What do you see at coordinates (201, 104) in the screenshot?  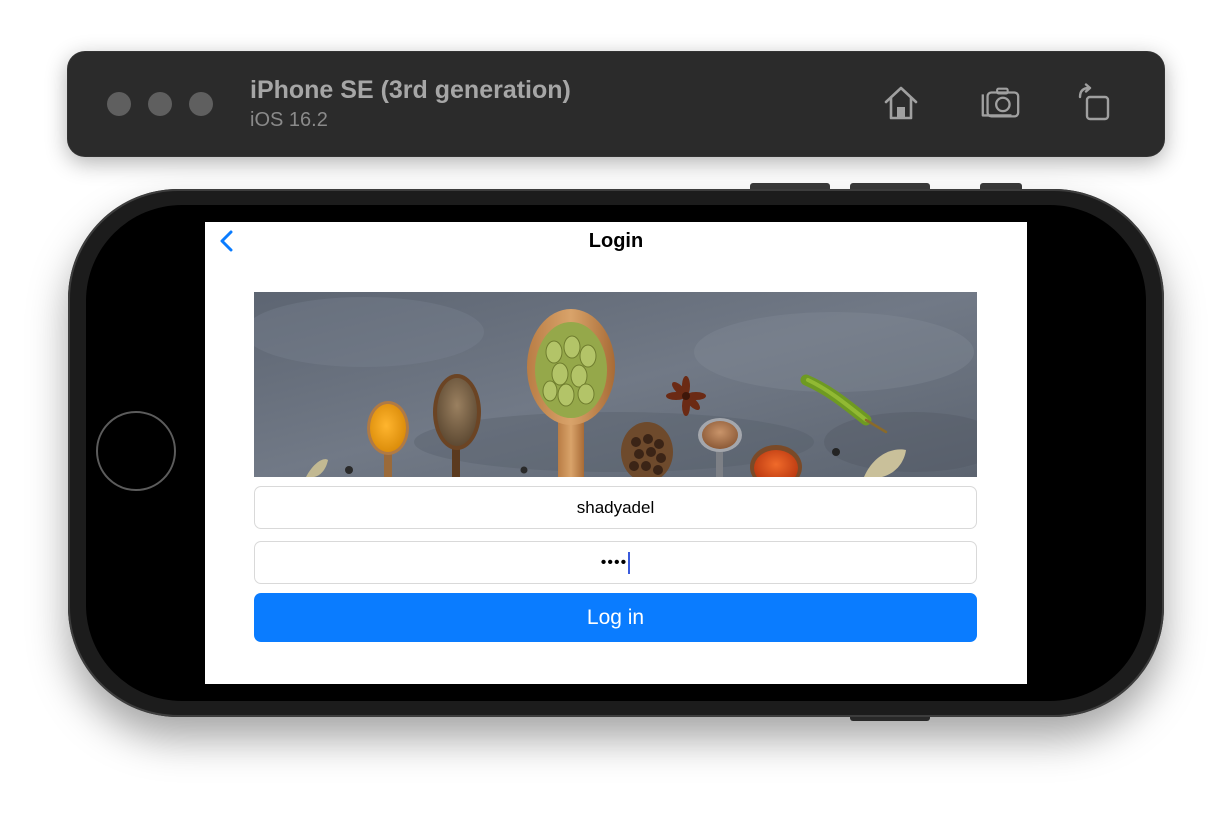 I see `window-zoom-button` at bounding box center [201, 104].